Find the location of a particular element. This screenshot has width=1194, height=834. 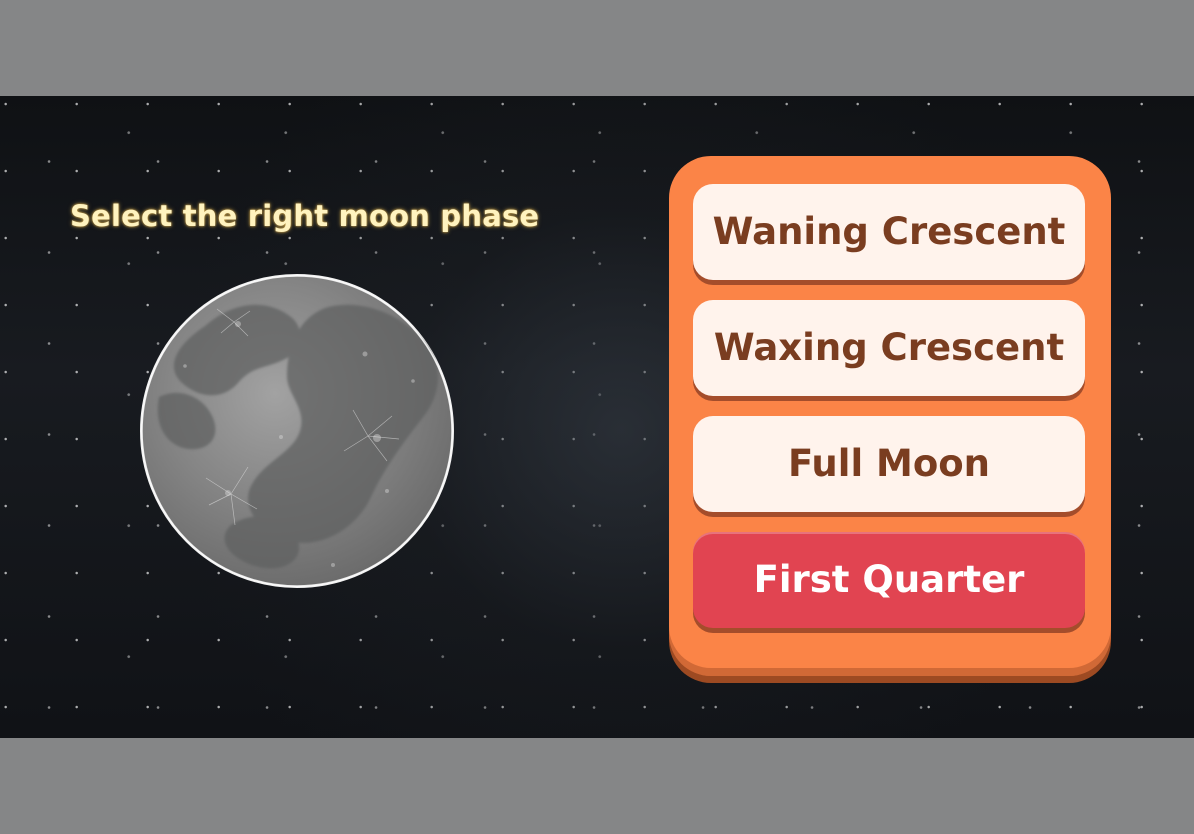

moon-phase-prompt: Select the right moon phase is located at coordinates (305, 216).